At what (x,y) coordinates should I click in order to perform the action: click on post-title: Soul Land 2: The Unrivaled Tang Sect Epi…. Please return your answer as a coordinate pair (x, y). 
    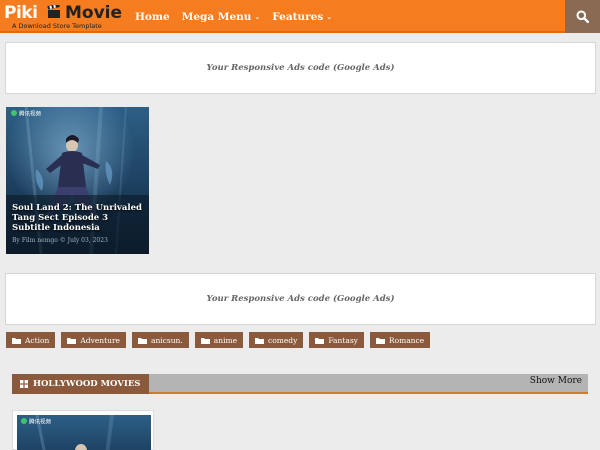
    Looking at the image, I should click on (79, 218).